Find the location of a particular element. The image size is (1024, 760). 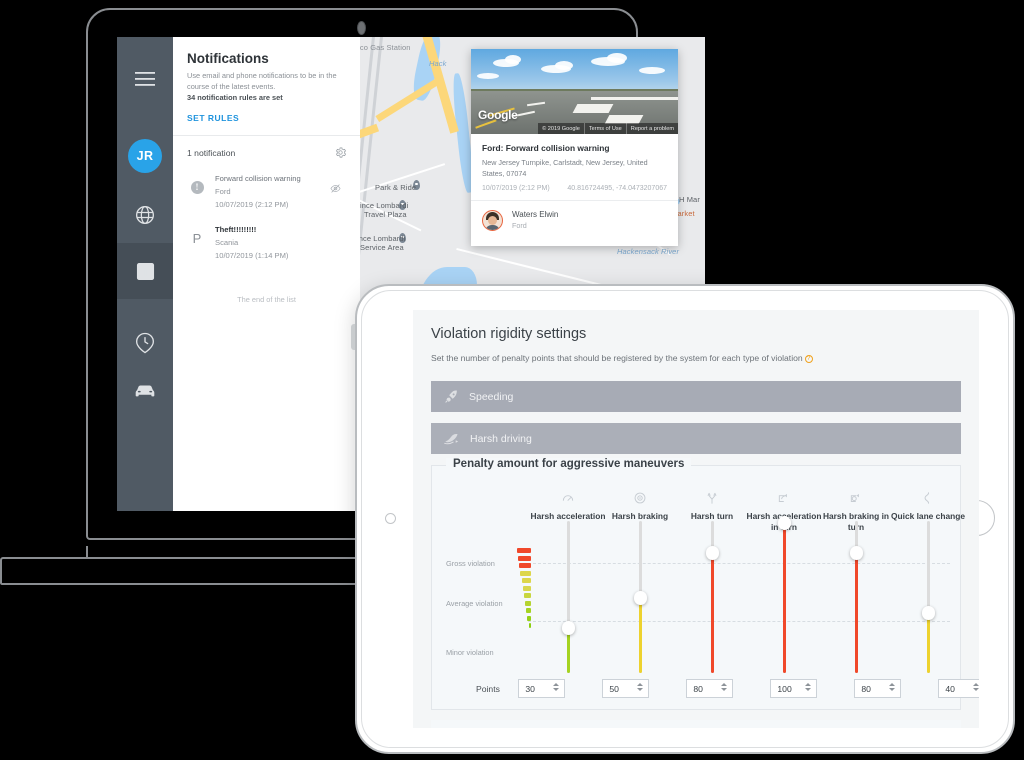

points-cell: 40 is located at coordinates (949, 688).